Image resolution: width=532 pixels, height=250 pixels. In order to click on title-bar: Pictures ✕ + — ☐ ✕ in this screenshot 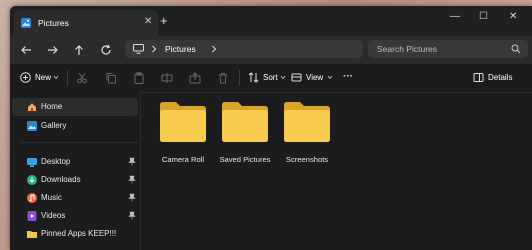, I will do `click(271, 21)`.